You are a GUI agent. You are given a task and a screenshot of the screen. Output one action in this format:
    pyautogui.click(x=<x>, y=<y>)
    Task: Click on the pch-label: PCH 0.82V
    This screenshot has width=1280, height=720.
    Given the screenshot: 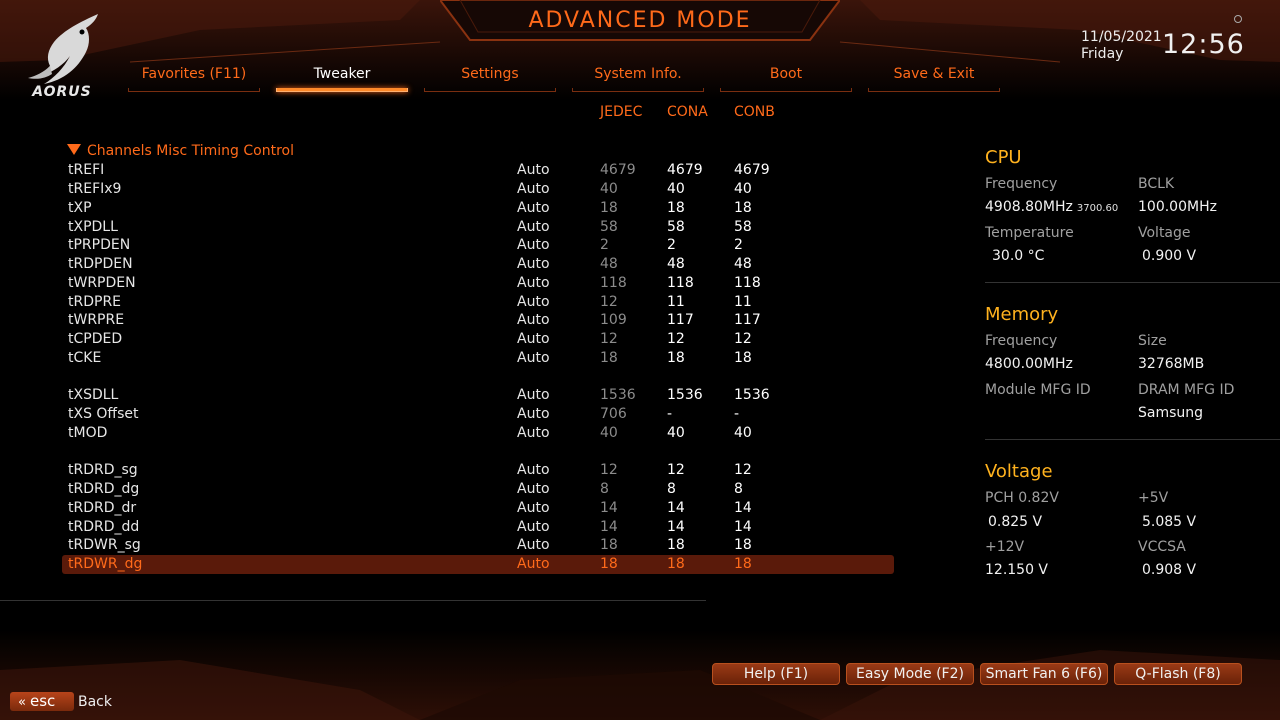 What is the action you would take?
    pyautogui.click(x=1022, y=498)
    